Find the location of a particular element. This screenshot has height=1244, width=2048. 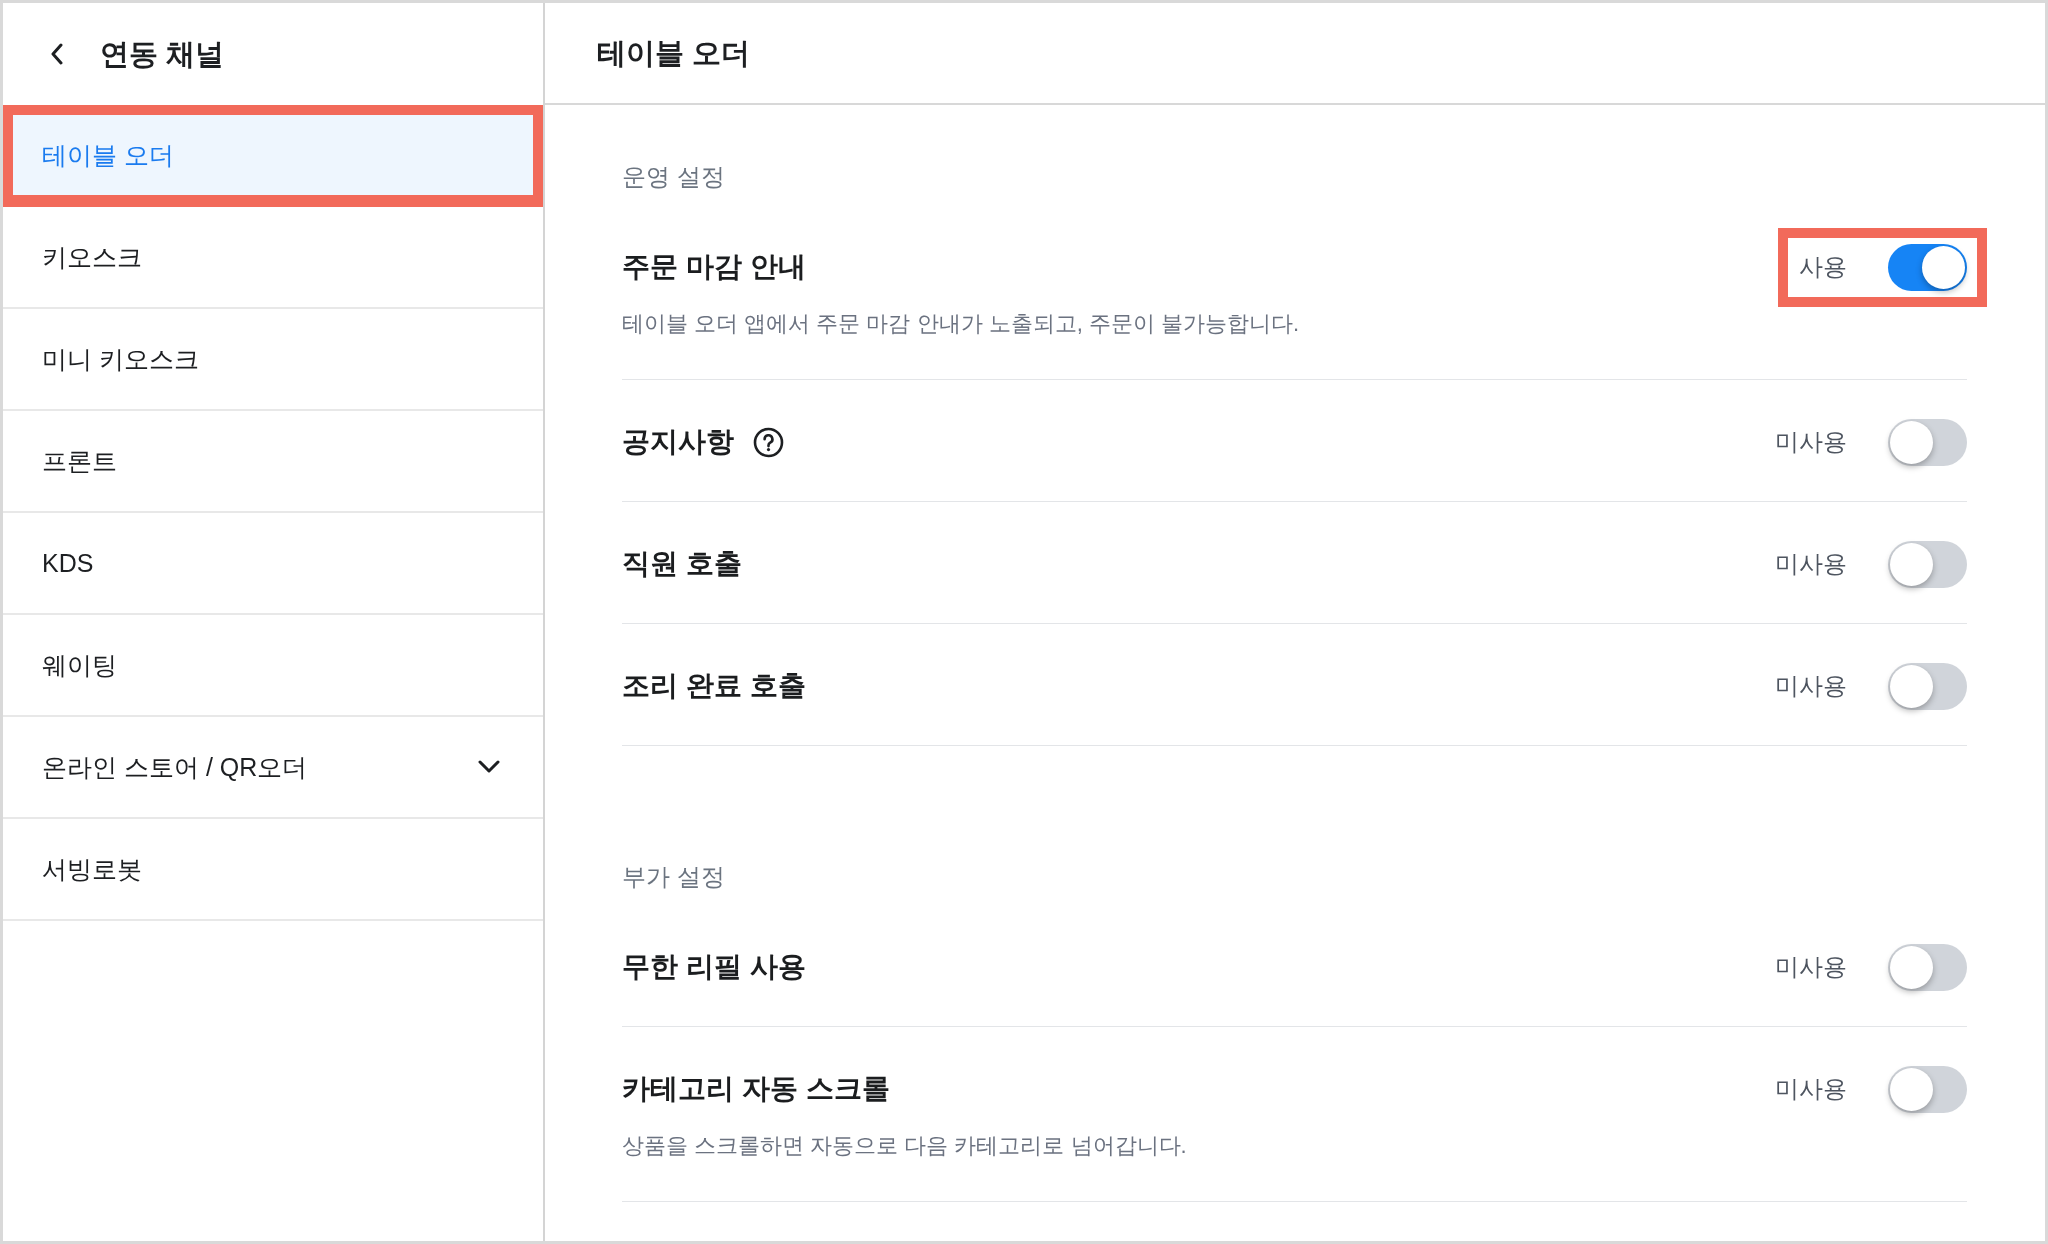

setting-description: 상품을 스크롤하면 자동으로 다음 카테고리로 넘어갑니다. is located at coordinates (904, 1146).